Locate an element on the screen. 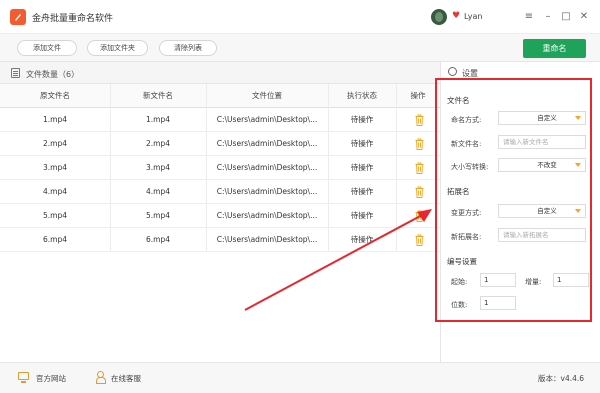 The height and width of the screenshot is (393, 600). monitor-icon is located at coordinates (23, 377).